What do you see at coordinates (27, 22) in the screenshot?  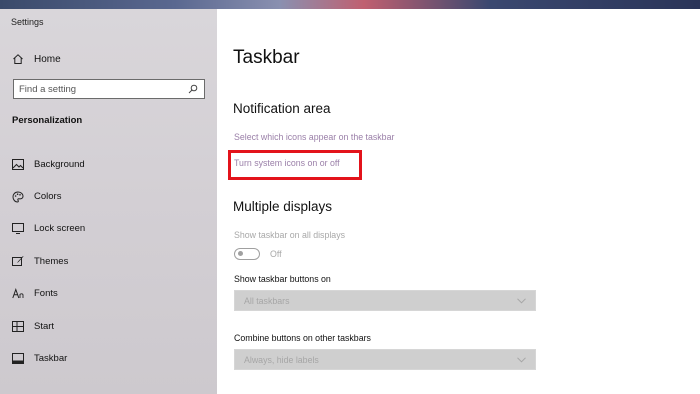 I see `window-title: Settings` at bounding box center [27, 22].